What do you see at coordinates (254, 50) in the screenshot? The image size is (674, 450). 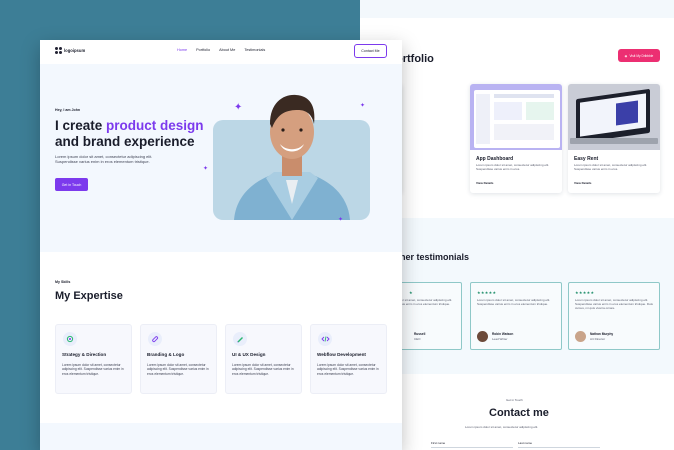 I see `nav-item-testimonials: Testimonials` at bounding box center [254, 50].